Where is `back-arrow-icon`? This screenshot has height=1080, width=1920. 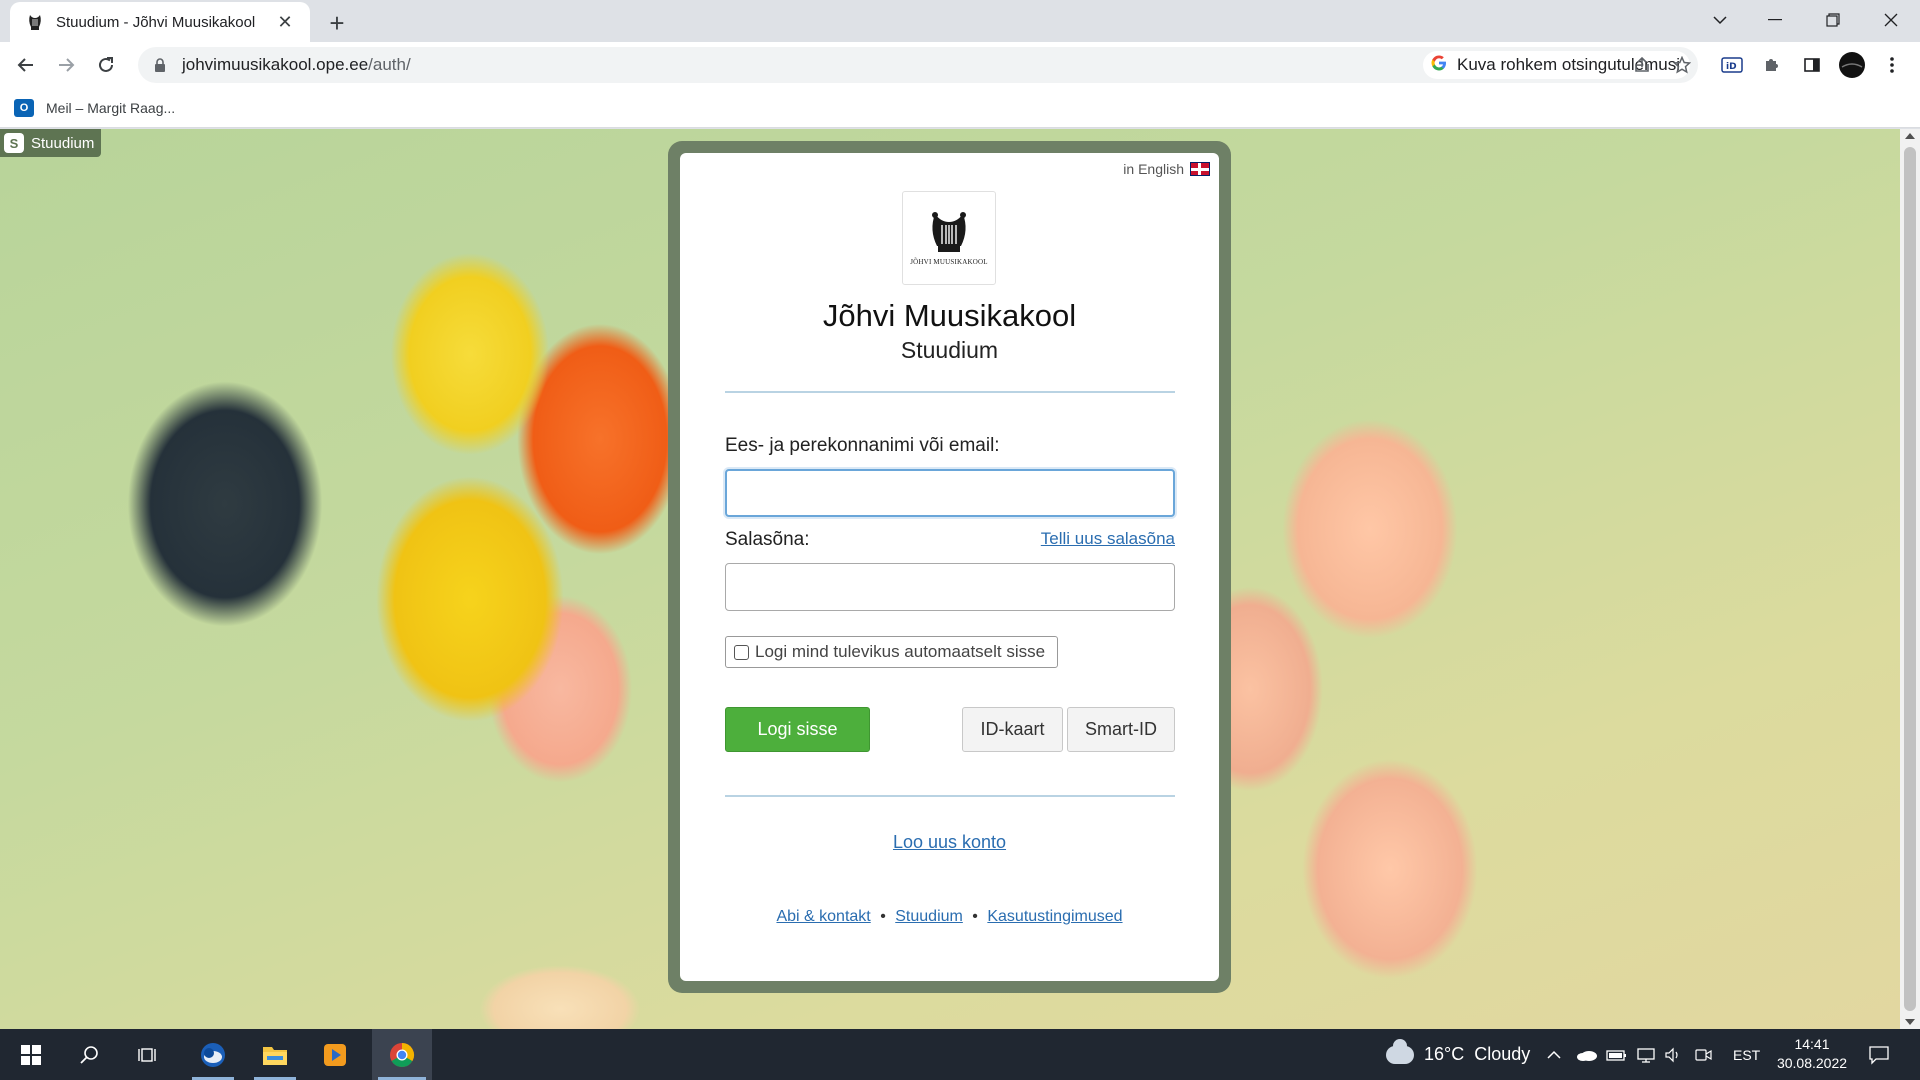
back-arrow-icon is located at coordinates (26, 65).